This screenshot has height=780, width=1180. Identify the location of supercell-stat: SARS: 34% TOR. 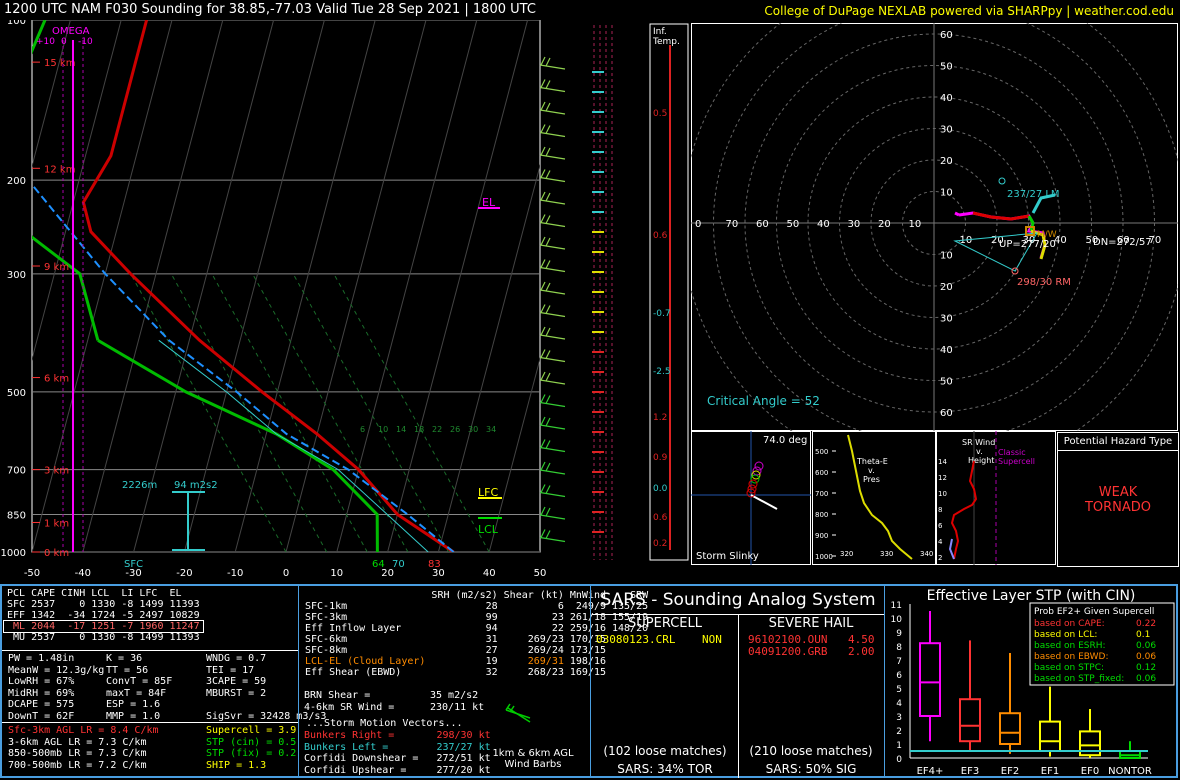
(665, 769).